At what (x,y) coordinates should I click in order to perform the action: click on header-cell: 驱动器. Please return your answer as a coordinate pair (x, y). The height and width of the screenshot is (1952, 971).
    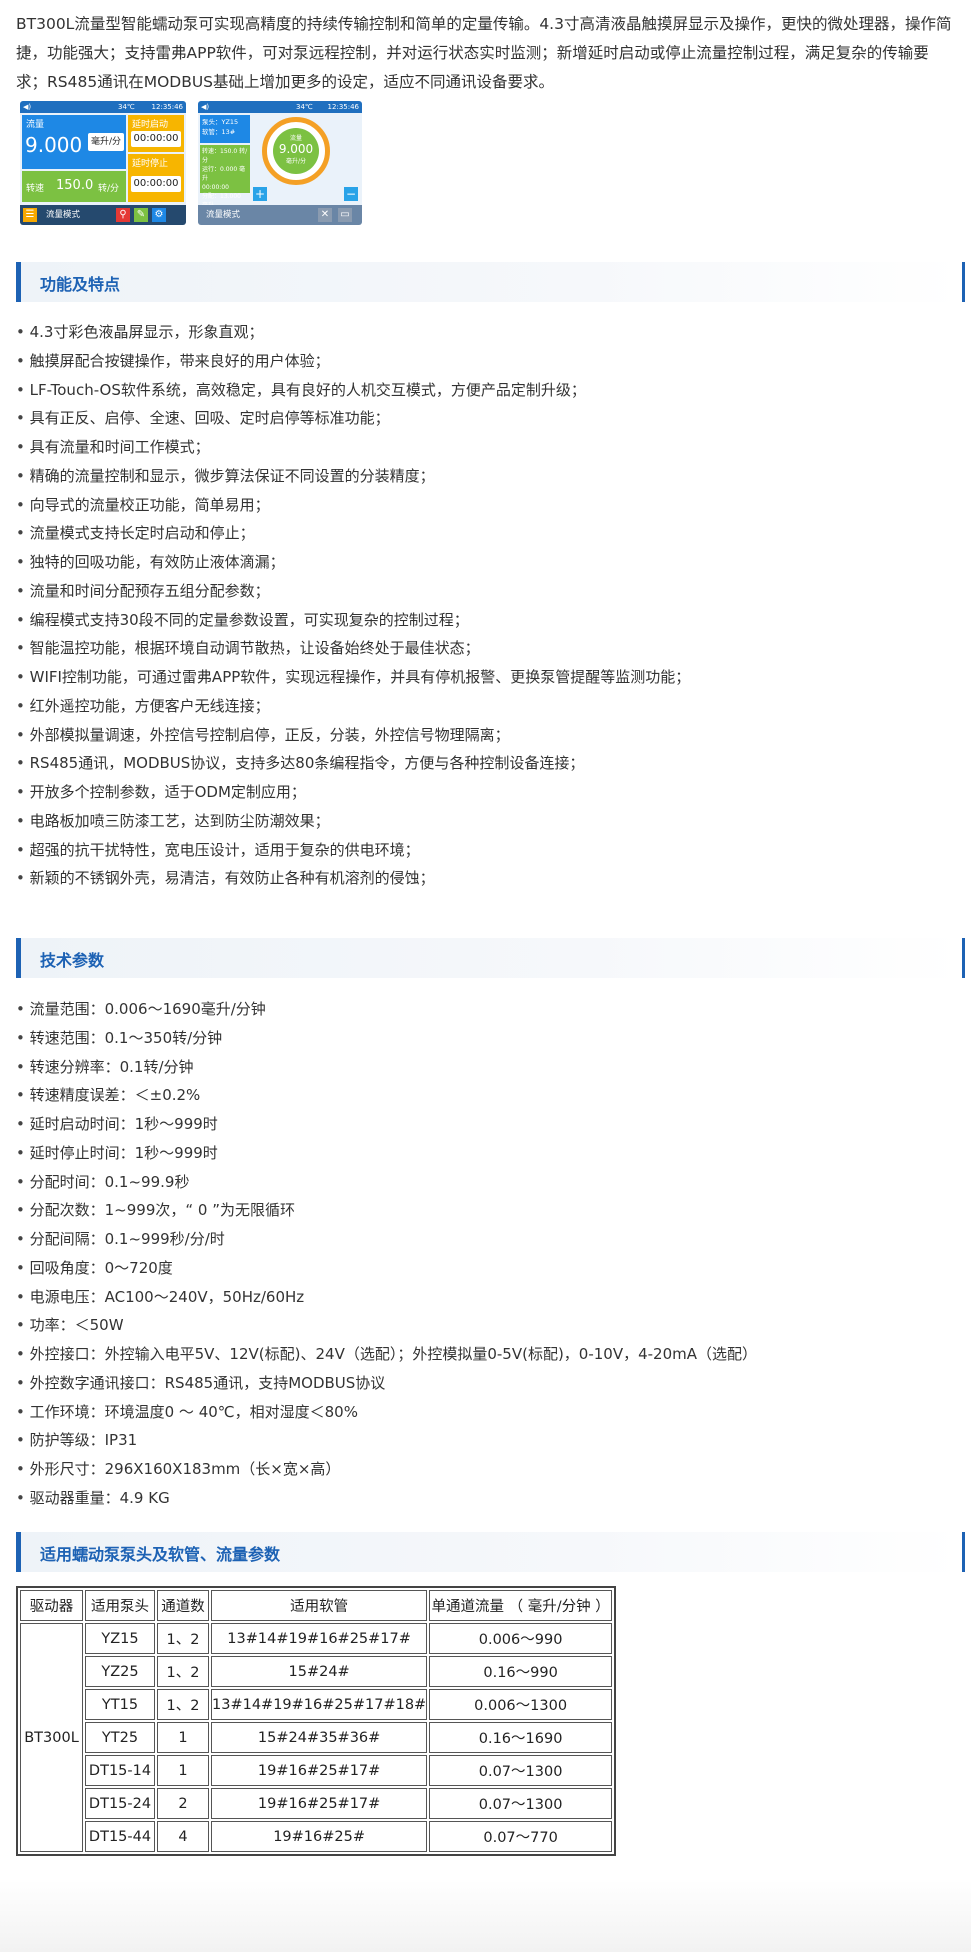
    Looking at the image, I should click on (51, 1605).